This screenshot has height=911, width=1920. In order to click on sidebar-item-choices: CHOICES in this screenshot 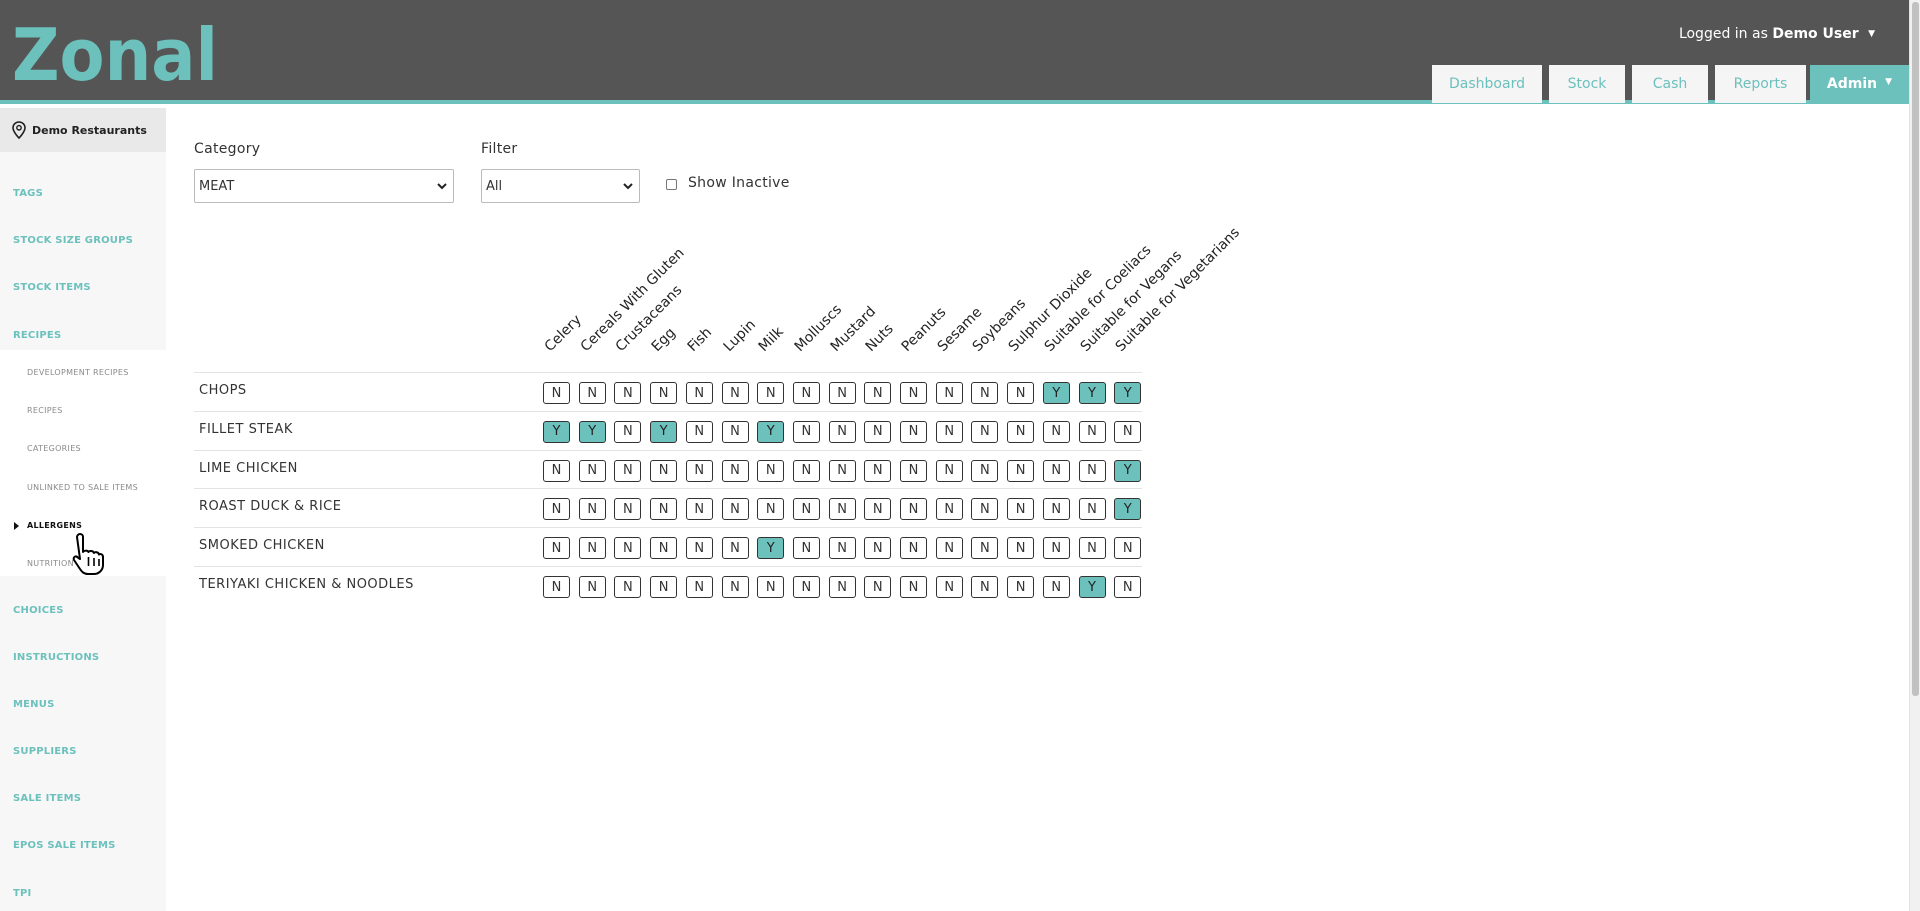, I will do `click(38, 610)`.